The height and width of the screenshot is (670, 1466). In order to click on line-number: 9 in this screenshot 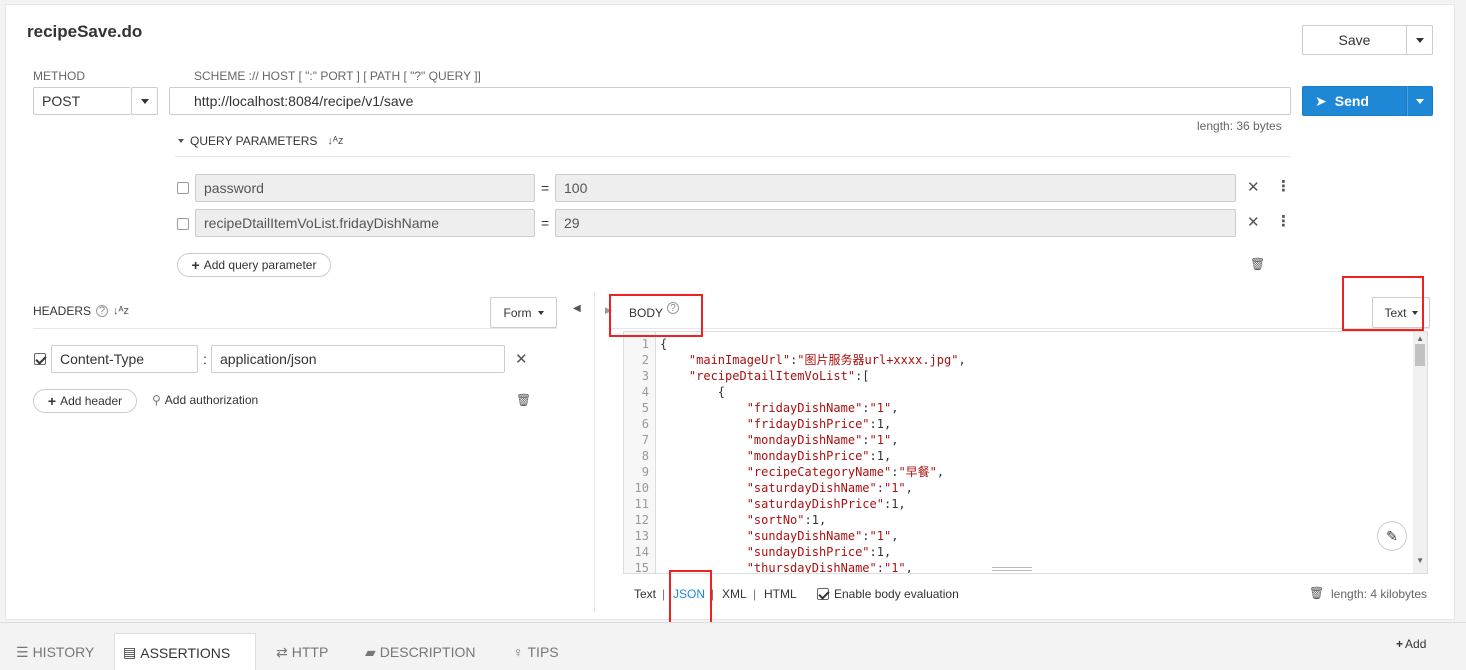, I will do `click(645, 472)`.